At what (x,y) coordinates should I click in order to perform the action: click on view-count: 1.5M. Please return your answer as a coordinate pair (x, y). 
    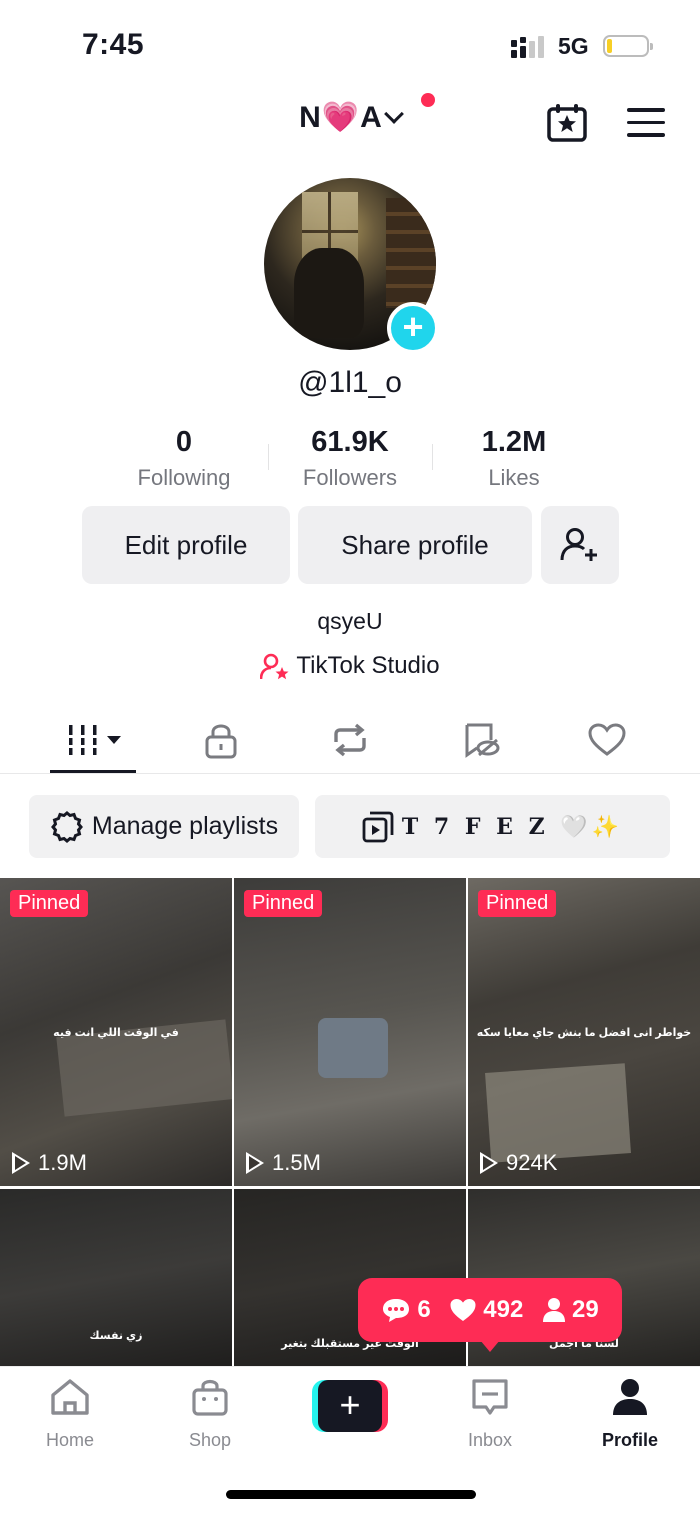
    Looking at the image, I should click on (283, 1163).